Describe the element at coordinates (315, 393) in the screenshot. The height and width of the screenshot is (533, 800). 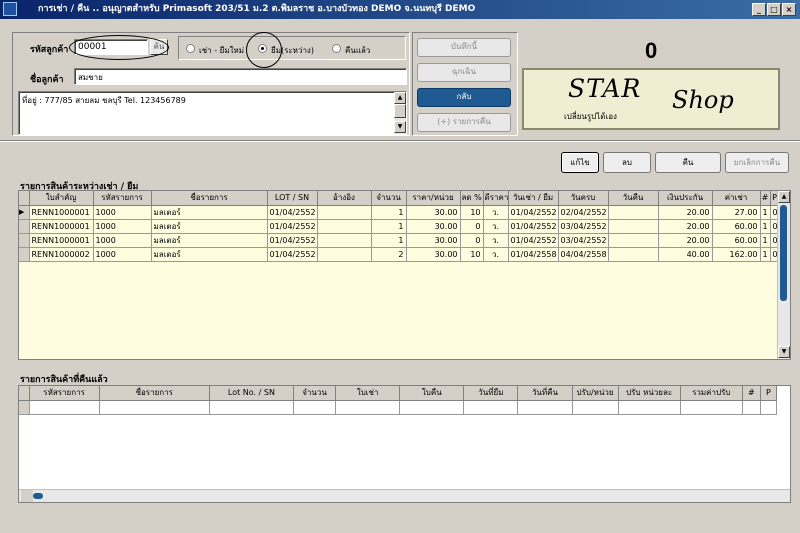
I see `returned-column-header: จำนวน` at that location.